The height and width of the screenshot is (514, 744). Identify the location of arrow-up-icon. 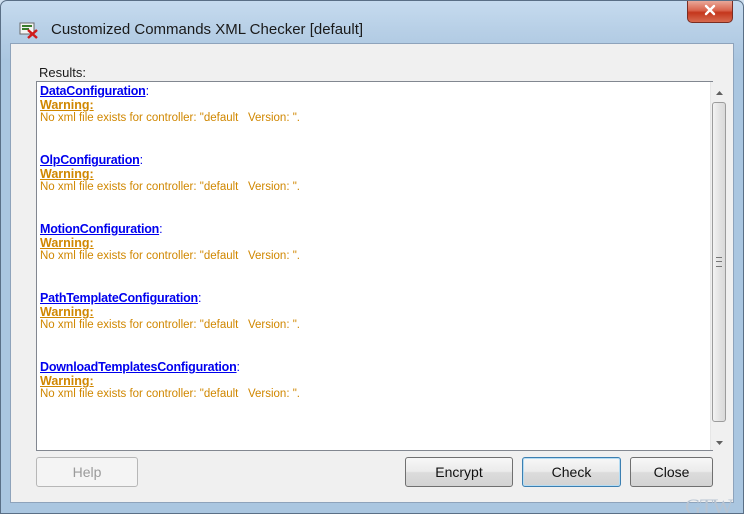
(719, 91).